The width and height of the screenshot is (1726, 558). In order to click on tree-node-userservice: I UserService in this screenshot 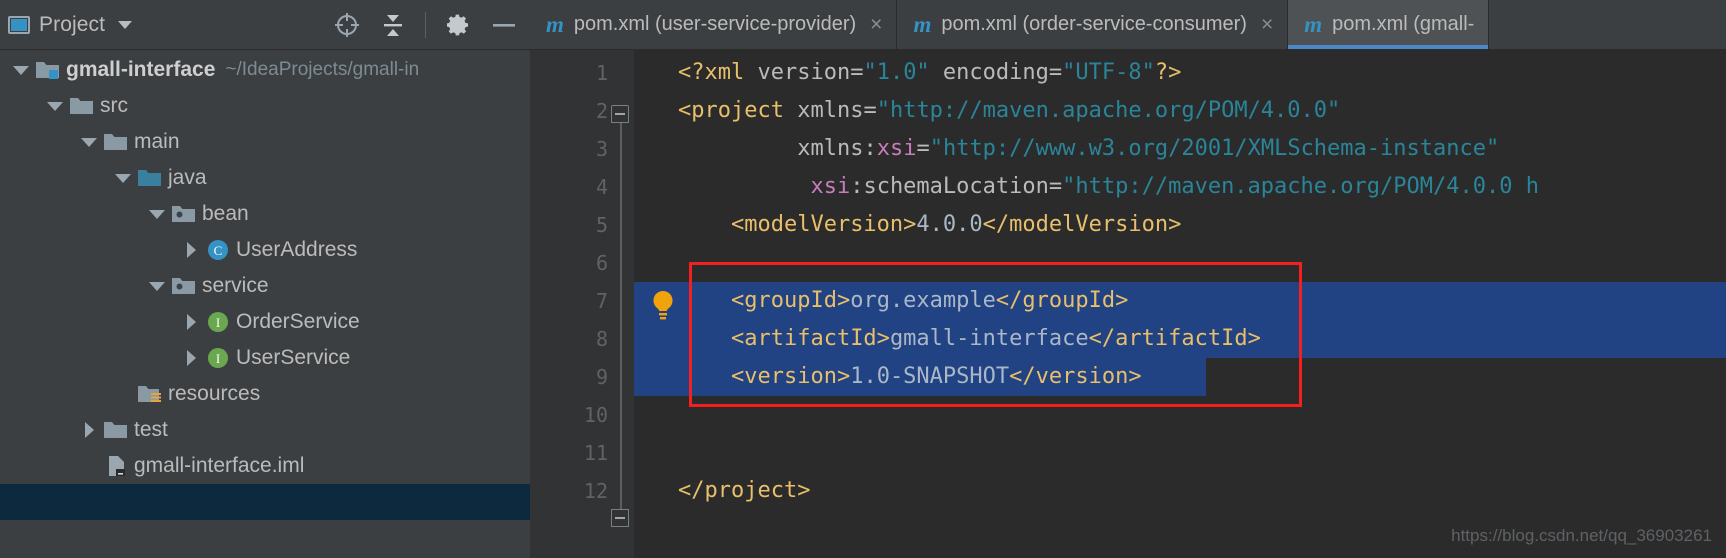, I will do `click(265, 358)`.